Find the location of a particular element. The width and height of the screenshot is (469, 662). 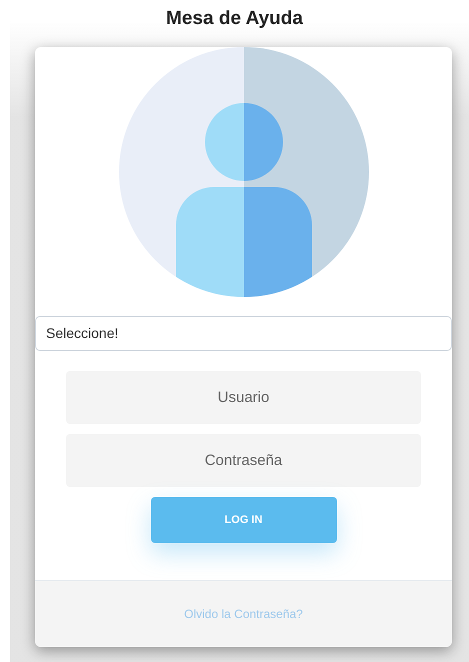

input-field: Usuario is located at coordinates (243, 397).